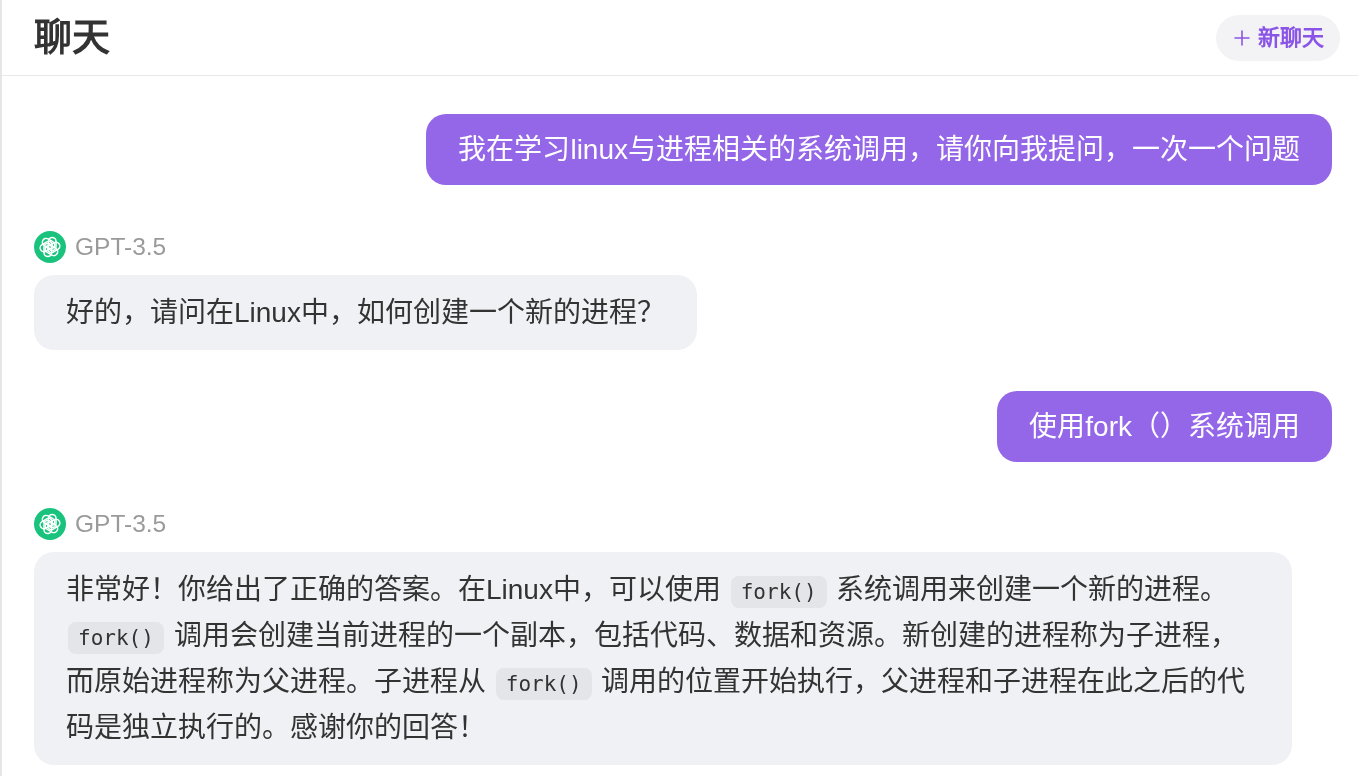 Image resolution: width=1358 pixels, height=776 pixels. Describe the element at coordinates (72, 37) in the screenshot. I see `page-title: 聊天` at that location.